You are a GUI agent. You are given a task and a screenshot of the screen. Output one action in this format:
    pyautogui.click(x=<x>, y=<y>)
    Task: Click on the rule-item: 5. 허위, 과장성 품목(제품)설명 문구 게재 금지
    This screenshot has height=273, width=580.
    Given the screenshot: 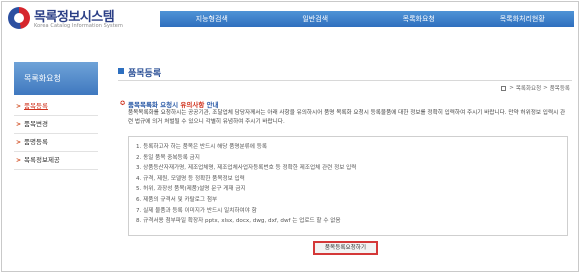 What is the action you would take?
    pyautogui.click(x=191, y=189)
    